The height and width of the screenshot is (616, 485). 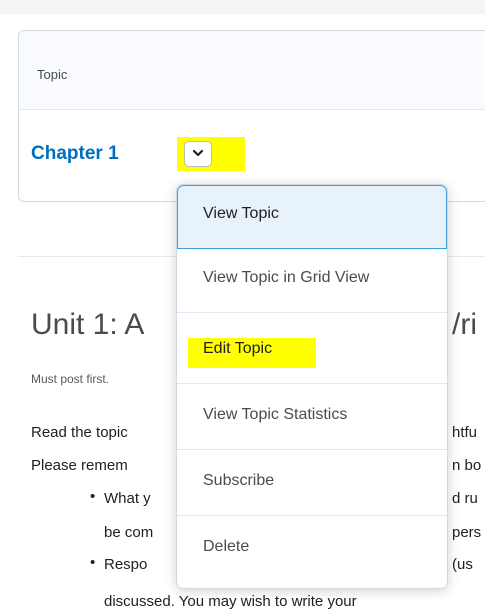 I want to click on unit-title-tail: /ri, so click(x=464, y=324).